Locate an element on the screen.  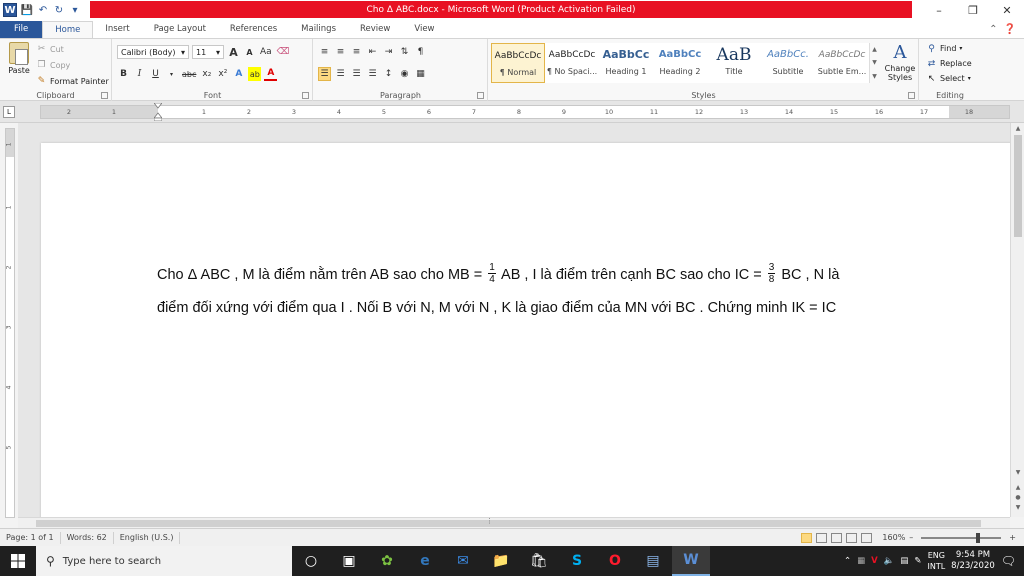
word-logo-icon: W is located at coordinates (10, 10).